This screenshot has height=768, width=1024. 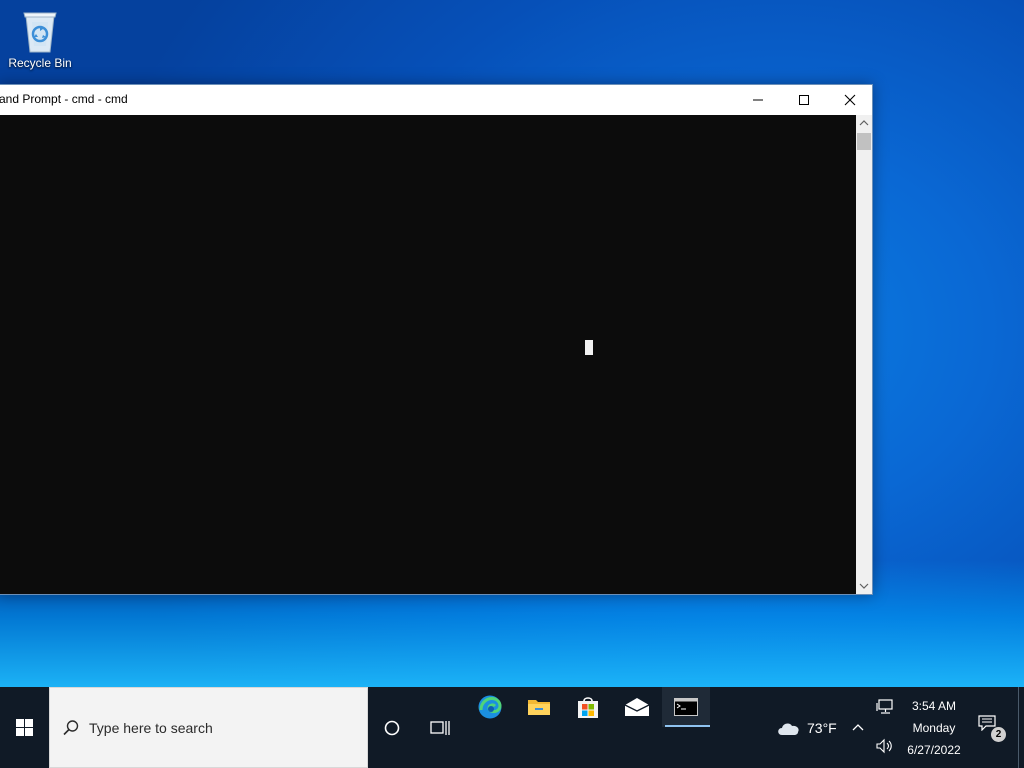 I want to click on weather-temperature: 73°F, so click(x=822, y=727).